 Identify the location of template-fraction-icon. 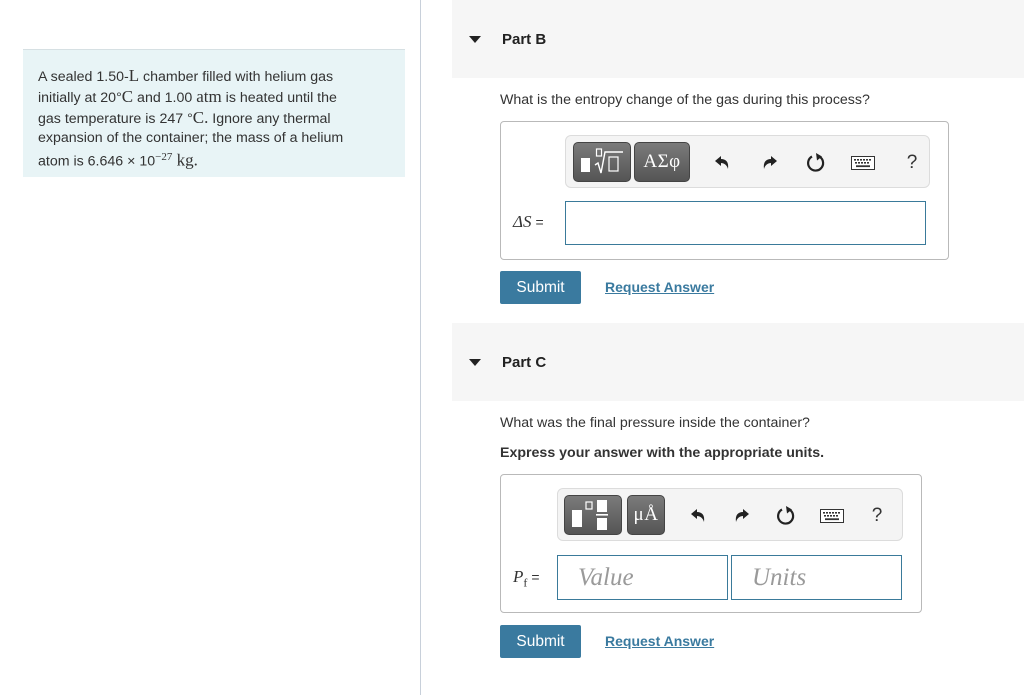
(590, 515).